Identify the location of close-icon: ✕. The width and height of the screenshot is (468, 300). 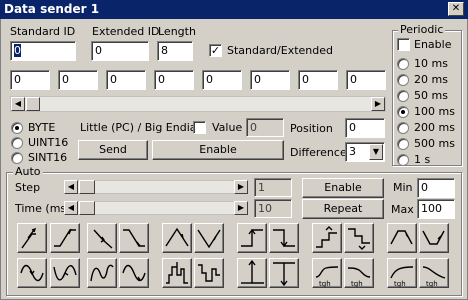
(456, 8).